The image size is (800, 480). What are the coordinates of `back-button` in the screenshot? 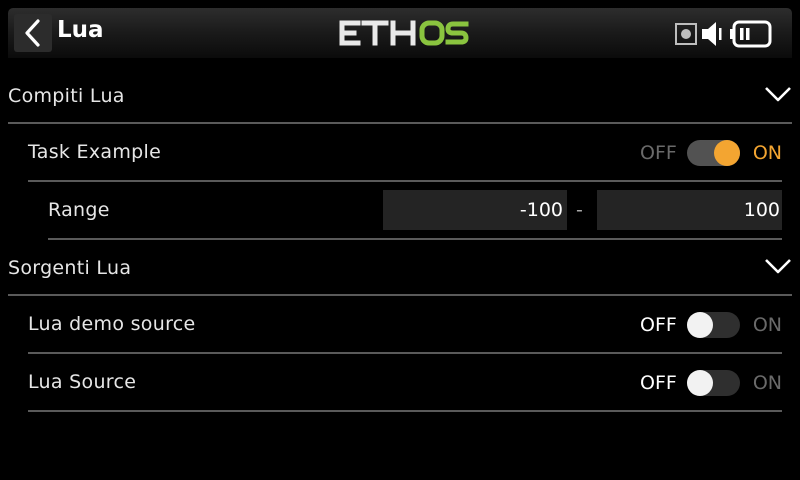 It's located at (33, 33).